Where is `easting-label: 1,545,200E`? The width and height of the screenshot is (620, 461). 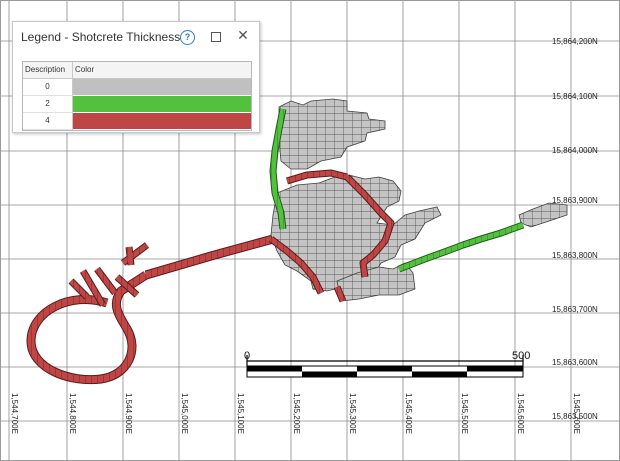
easting-label: 1,545,200E is located at coordinates (296, 413).